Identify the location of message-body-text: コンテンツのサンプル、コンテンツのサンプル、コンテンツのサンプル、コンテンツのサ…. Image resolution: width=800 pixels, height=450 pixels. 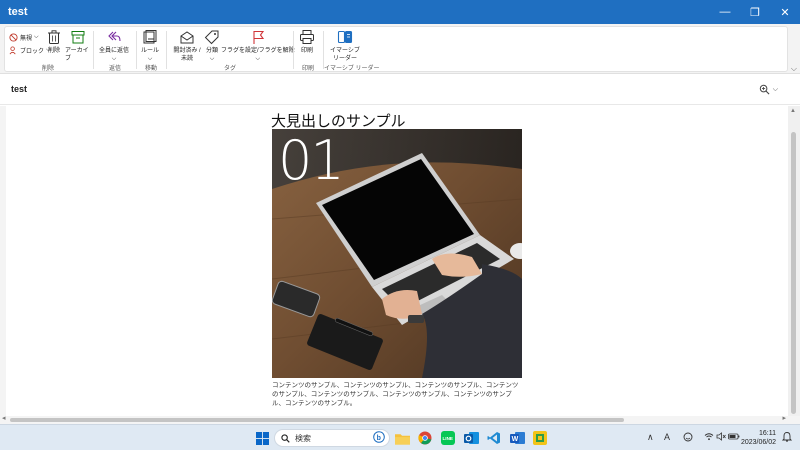
(395, 394).